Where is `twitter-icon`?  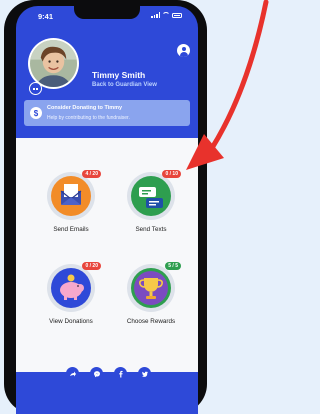 twitter-icon is located at coordinates (144, 374).